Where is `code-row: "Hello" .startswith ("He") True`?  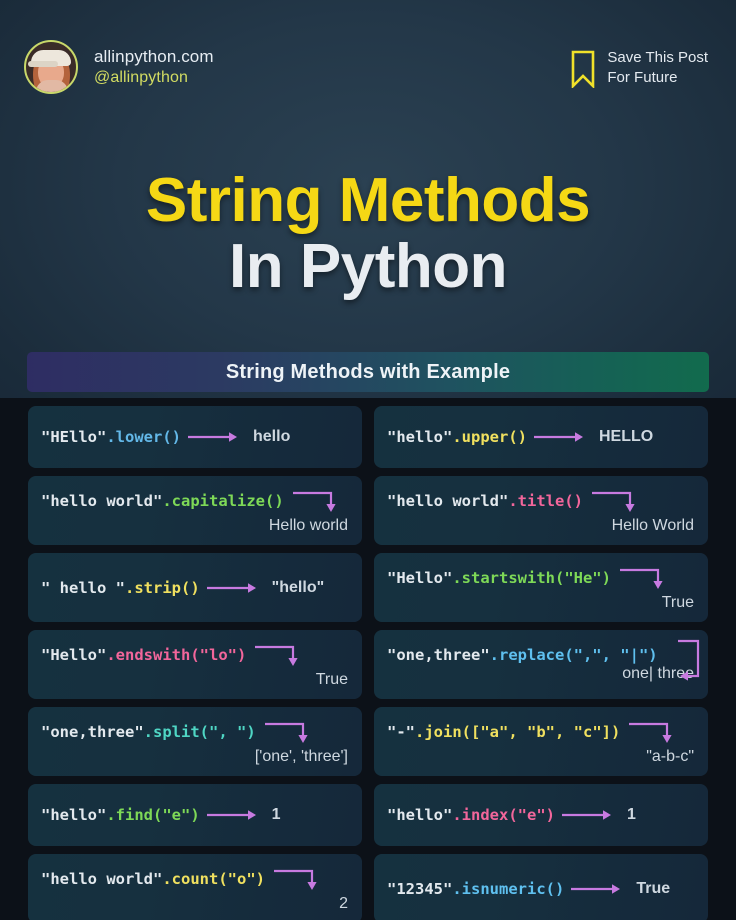
code-row: "Hello" .startswith ("He") True is located at coordinates (541, 587).